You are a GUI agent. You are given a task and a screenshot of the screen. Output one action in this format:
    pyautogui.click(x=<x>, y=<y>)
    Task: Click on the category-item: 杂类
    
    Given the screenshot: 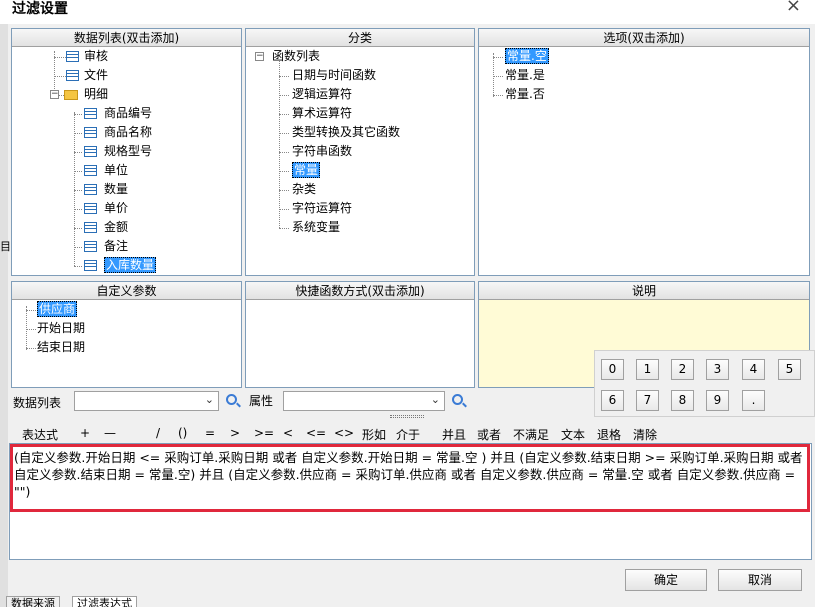 What is the action you would take?
    pyautogui.click(x=304, y=189)
    